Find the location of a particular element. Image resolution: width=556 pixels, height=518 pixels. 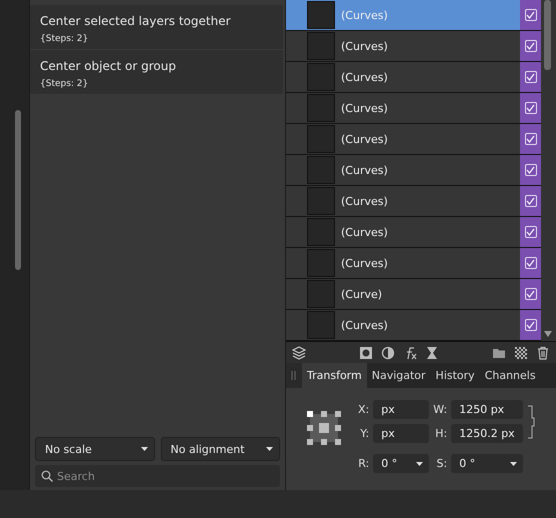

adjustment-icon is located at coordinates (388, 353).